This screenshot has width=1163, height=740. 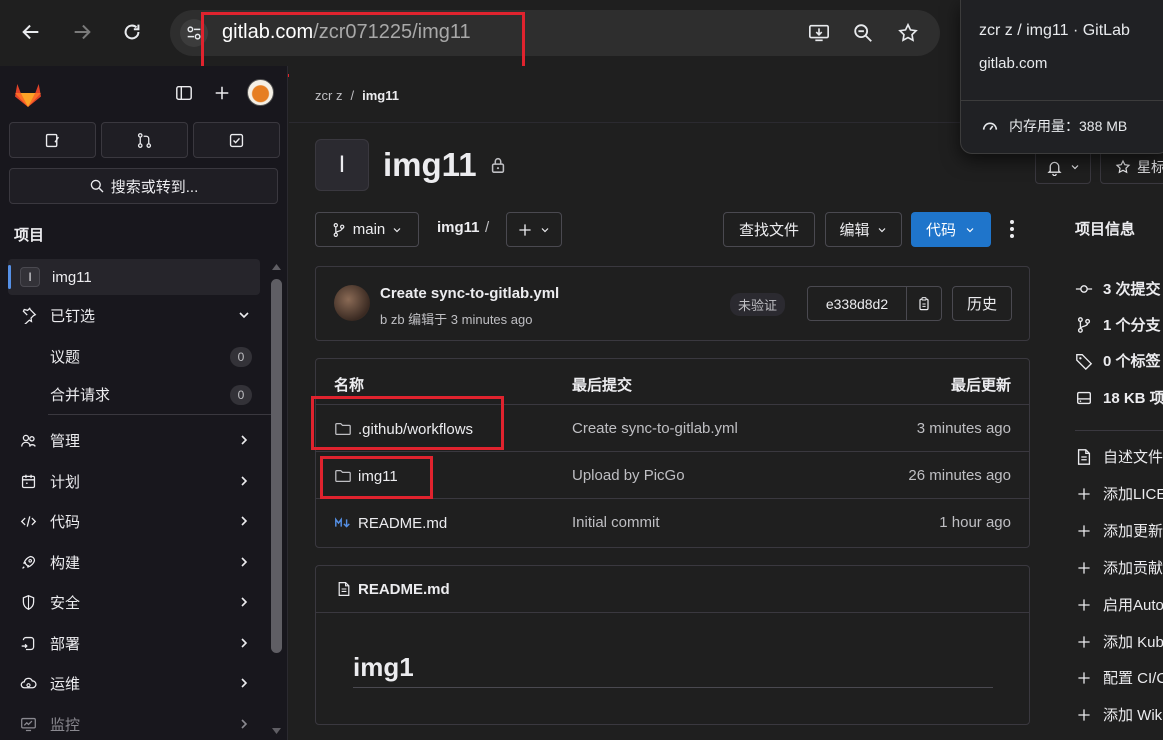 What do you see at coordinates (908, 33) in the screenshot?
I see `bookmark-button` at bounding box center [908, 33].